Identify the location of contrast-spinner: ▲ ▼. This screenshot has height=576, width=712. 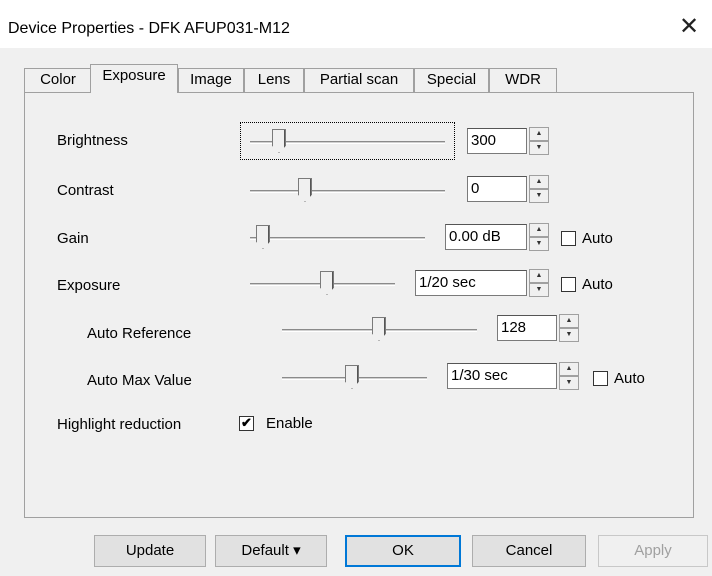
(539, 189).